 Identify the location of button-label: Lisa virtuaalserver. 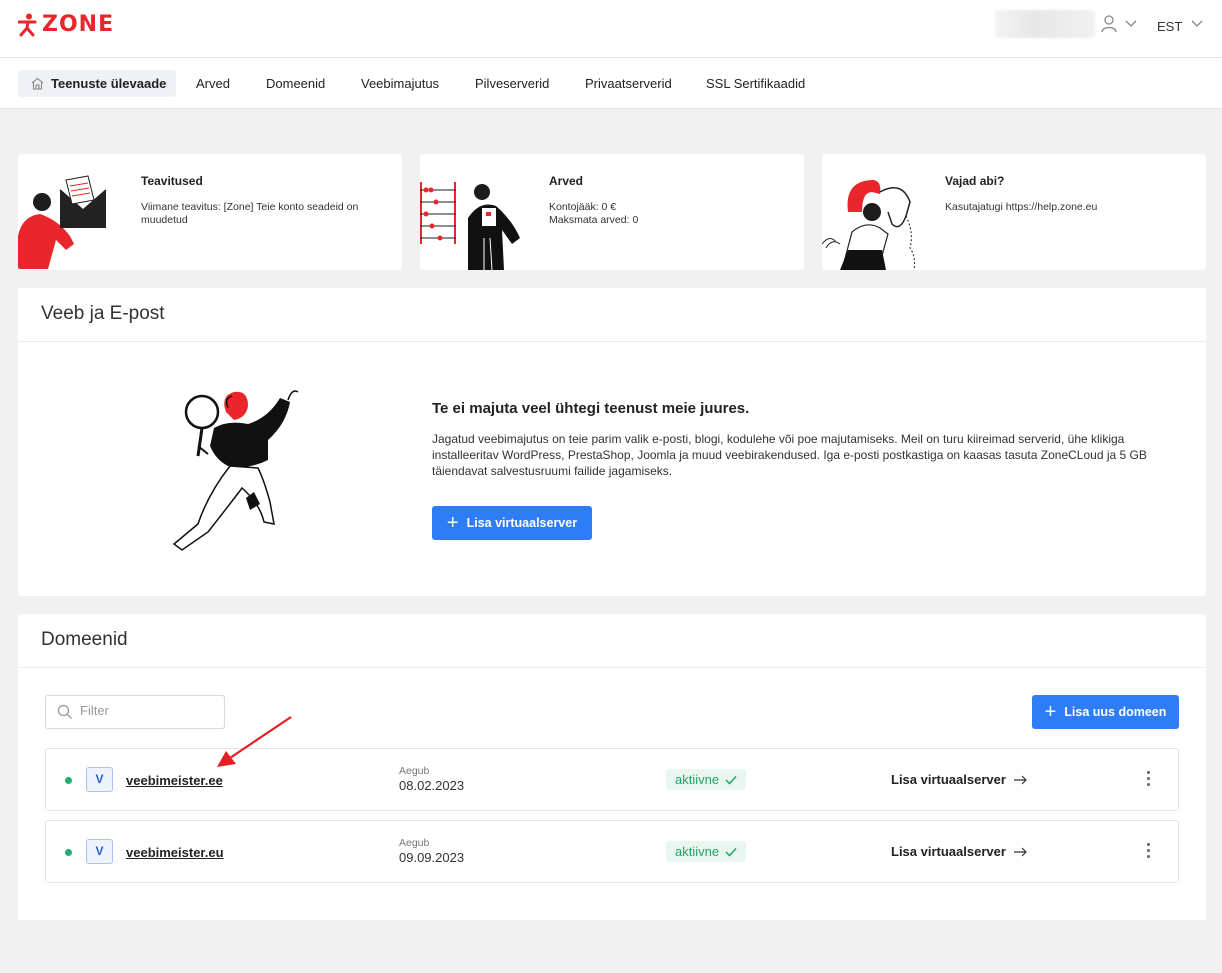
(522, 523).